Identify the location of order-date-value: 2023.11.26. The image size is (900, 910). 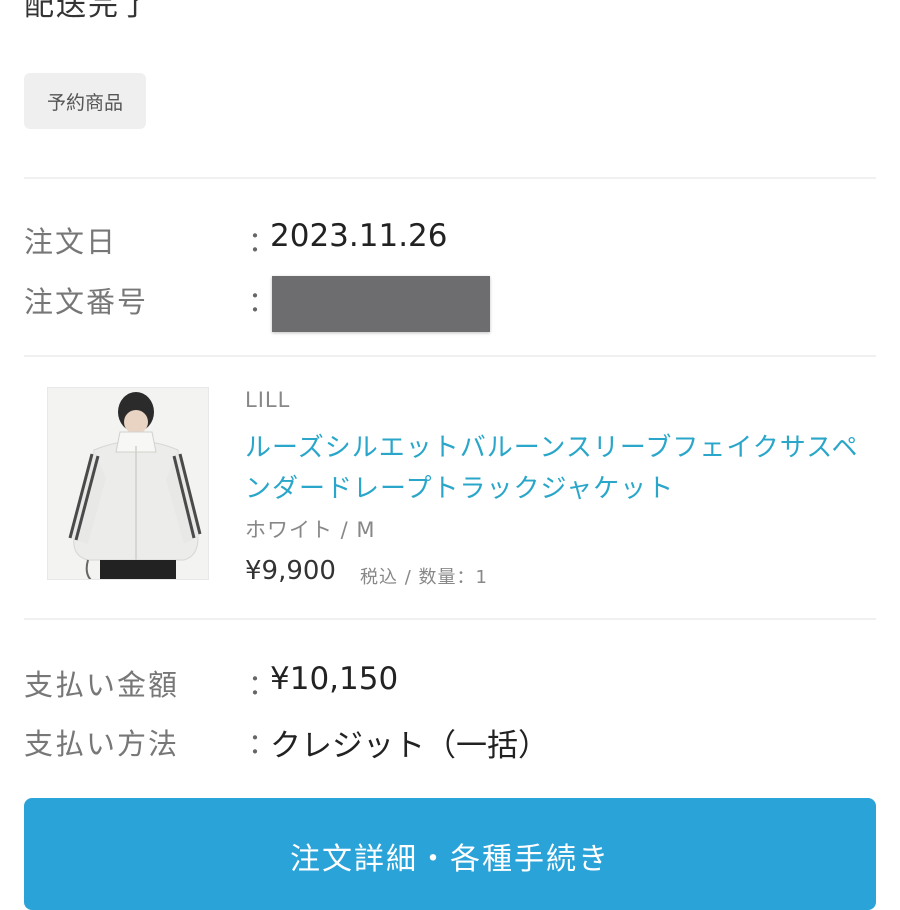
(359, 236).